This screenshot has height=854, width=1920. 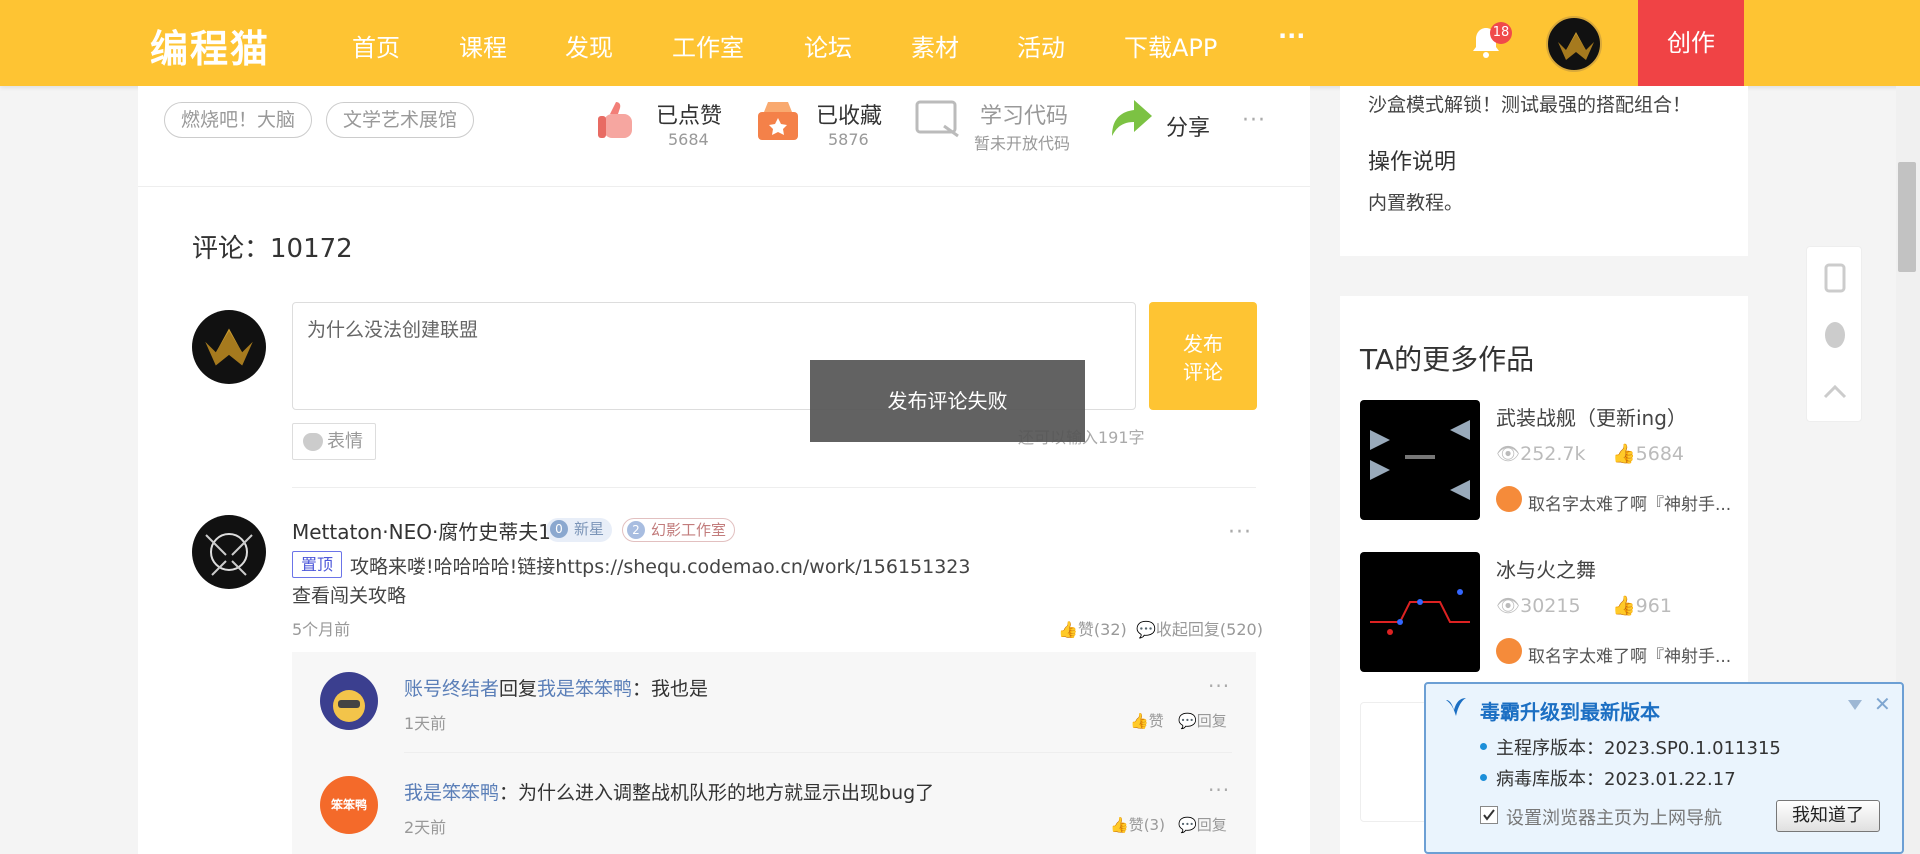 What do you see at coordinates (1855, 705) in the screenshot?
I see `triangle-down-icon` at bounding box center [1855, 705].